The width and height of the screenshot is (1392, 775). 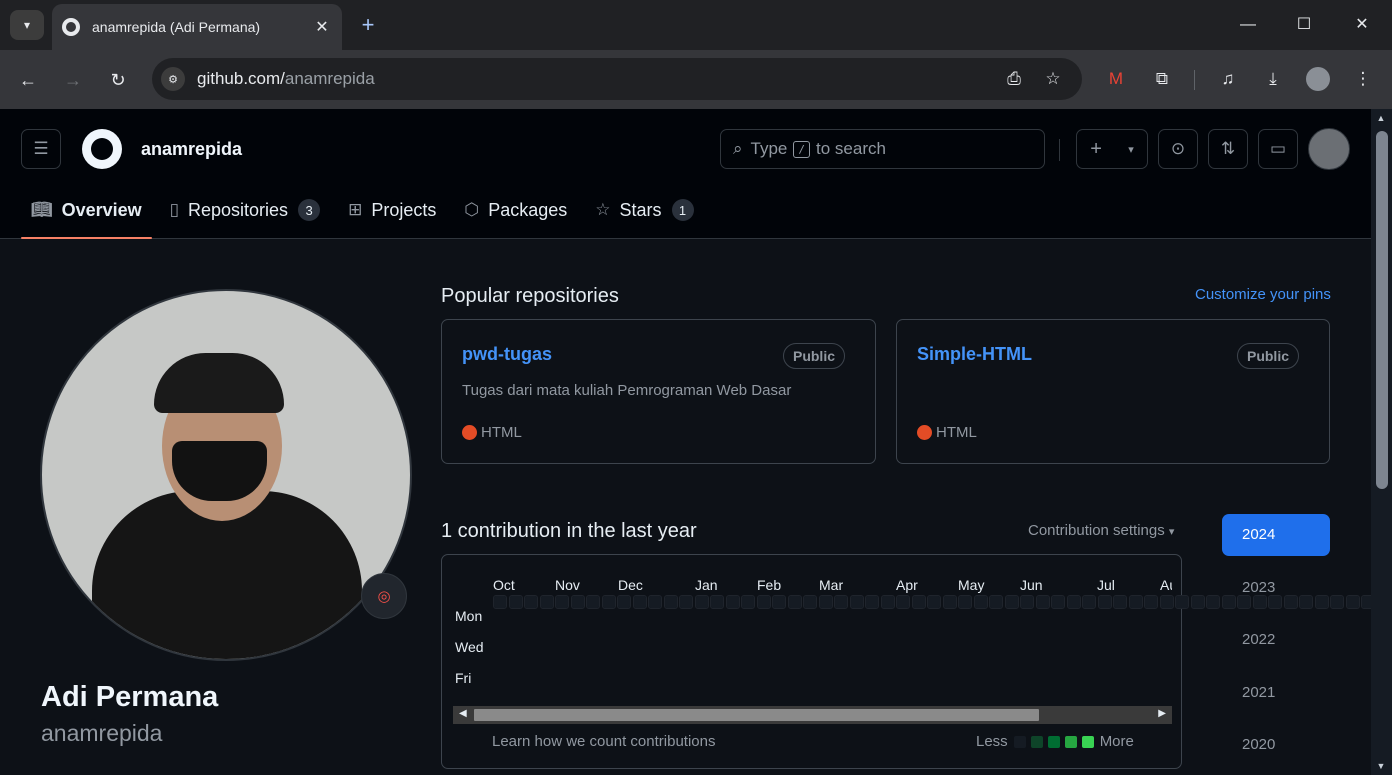 What do you see at coordinates (617, 79) in the screenshot?
I see `address-bar: ⚙ github.com/anamrepida ⎙ ☆` at bounding box center [617, 79].